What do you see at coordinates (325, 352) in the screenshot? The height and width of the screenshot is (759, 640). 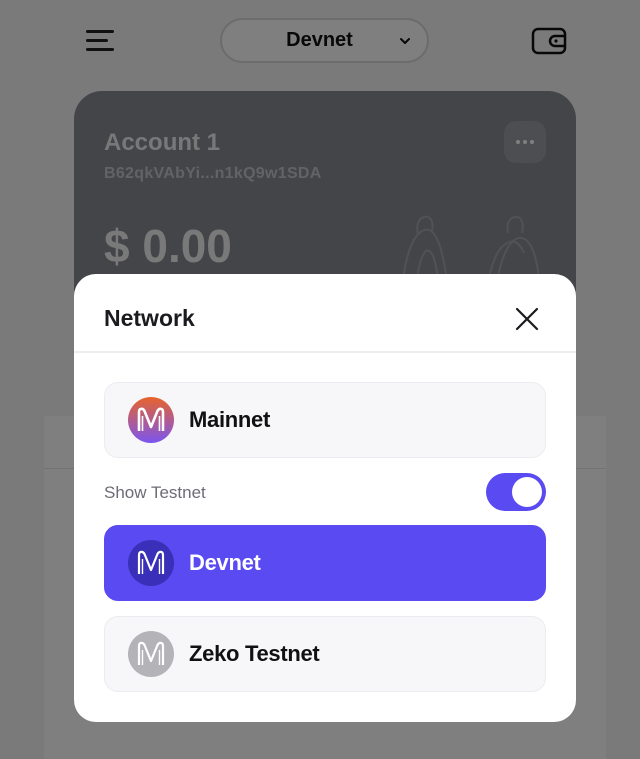 I see `modal-divider` at bounding box center [325, 352].